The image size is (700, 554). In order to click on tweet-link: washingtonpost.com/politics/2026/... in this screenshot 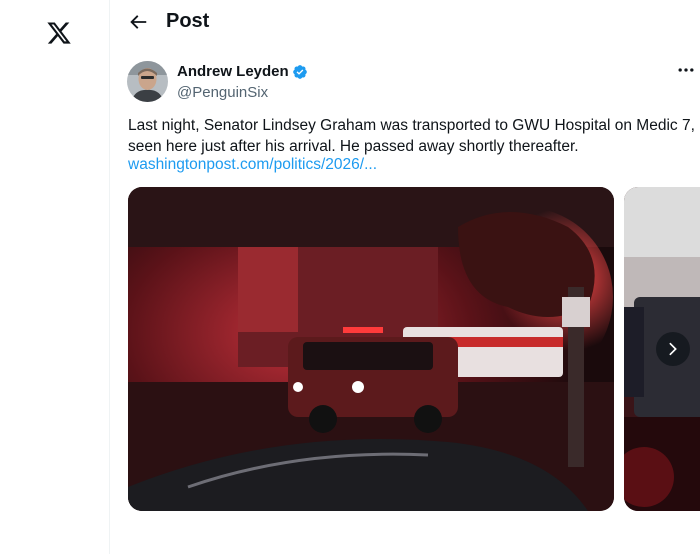, I will do `click(252, 165)`.